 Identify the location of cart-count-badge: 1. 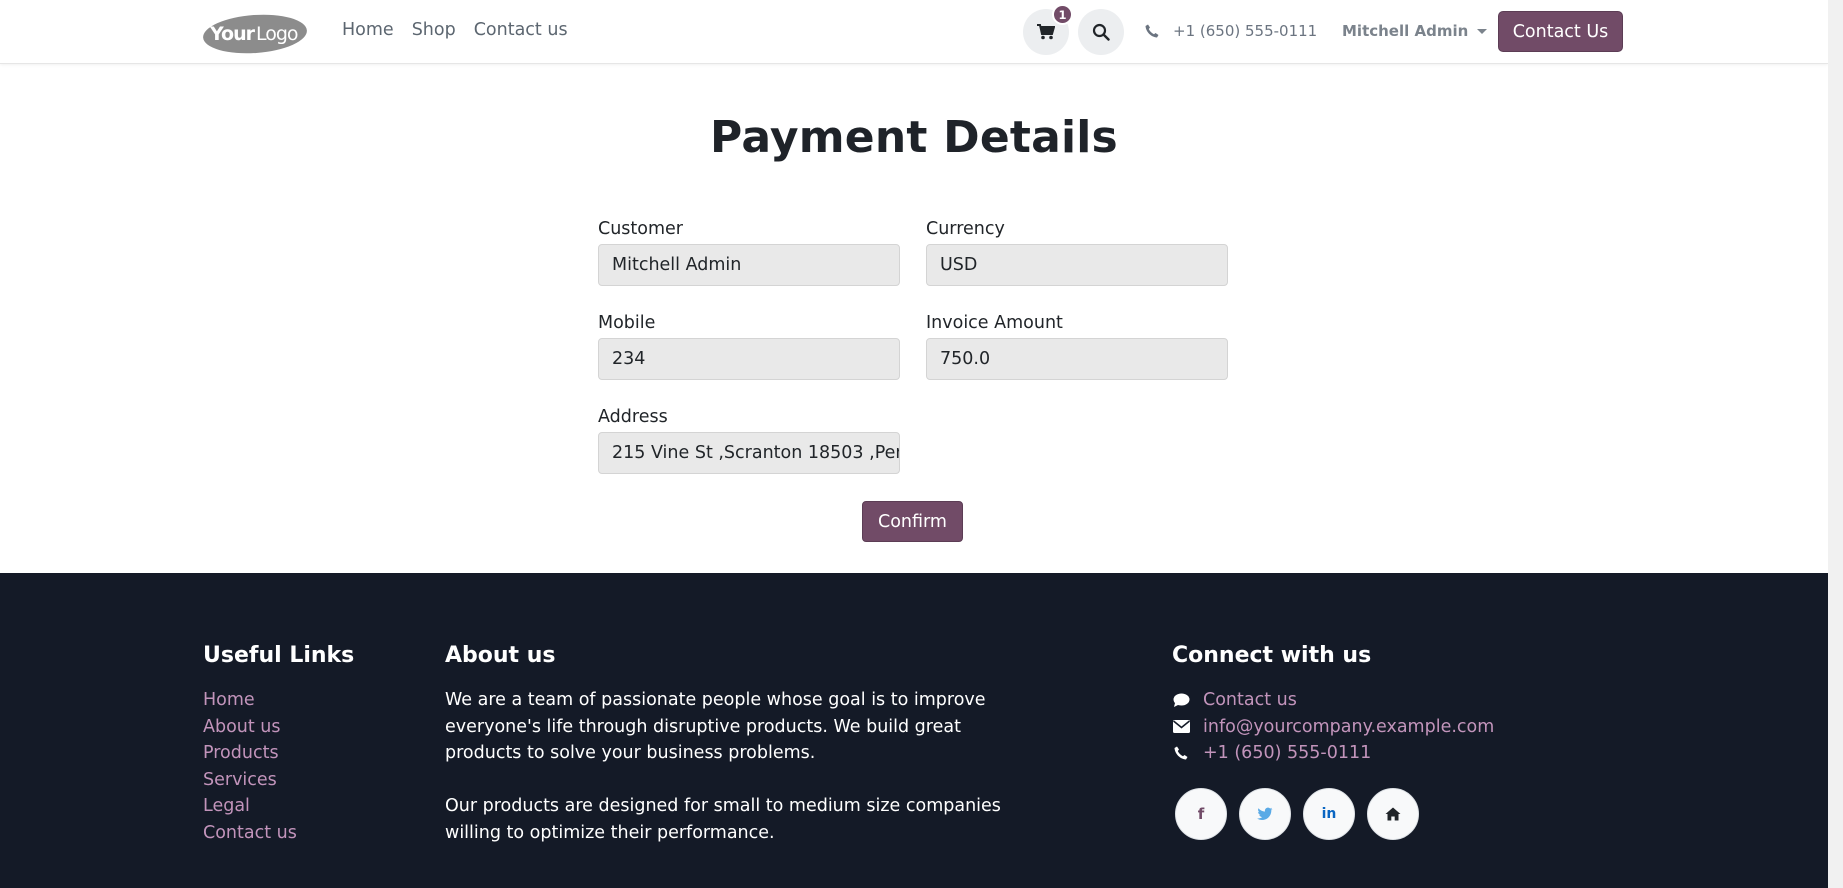
(1062, 14).